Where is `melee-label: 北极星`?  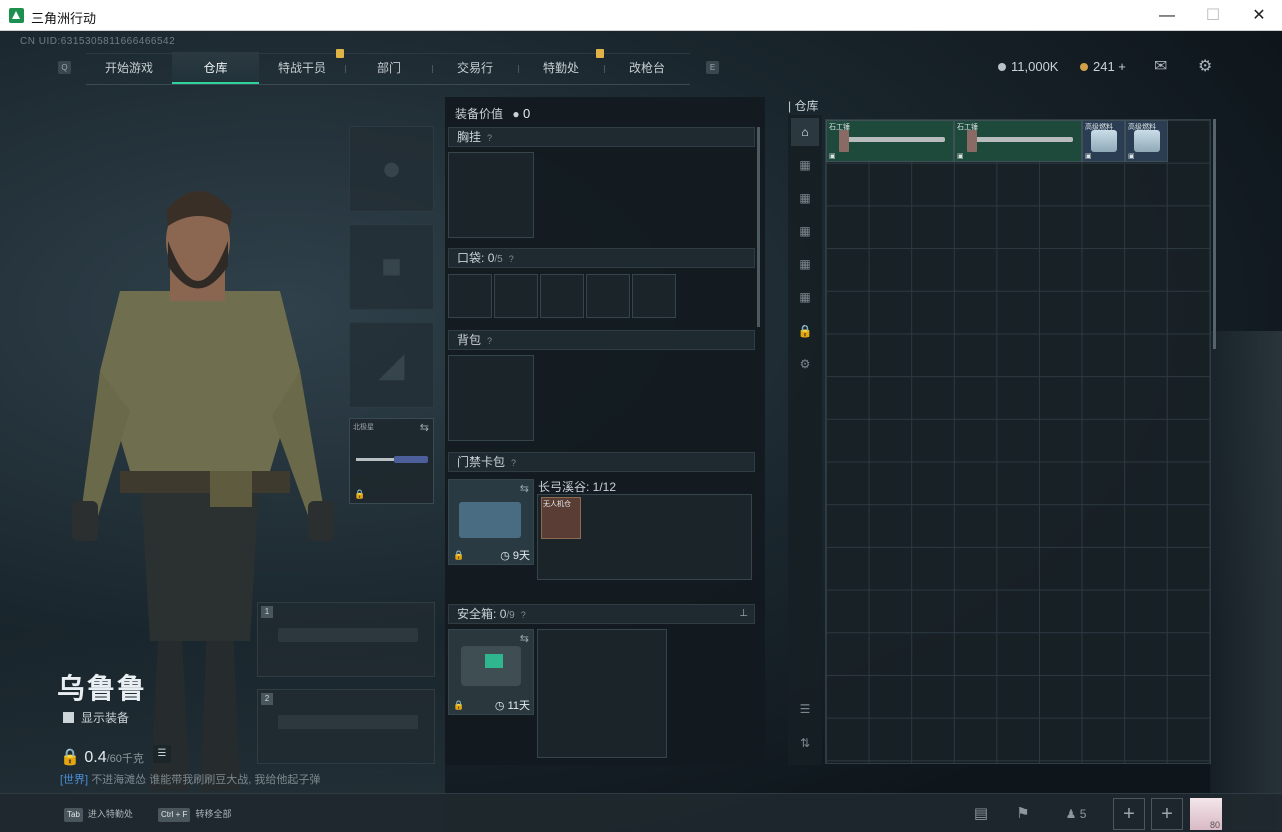
melee-label: 北极星 is located at coordinates (363, 427).